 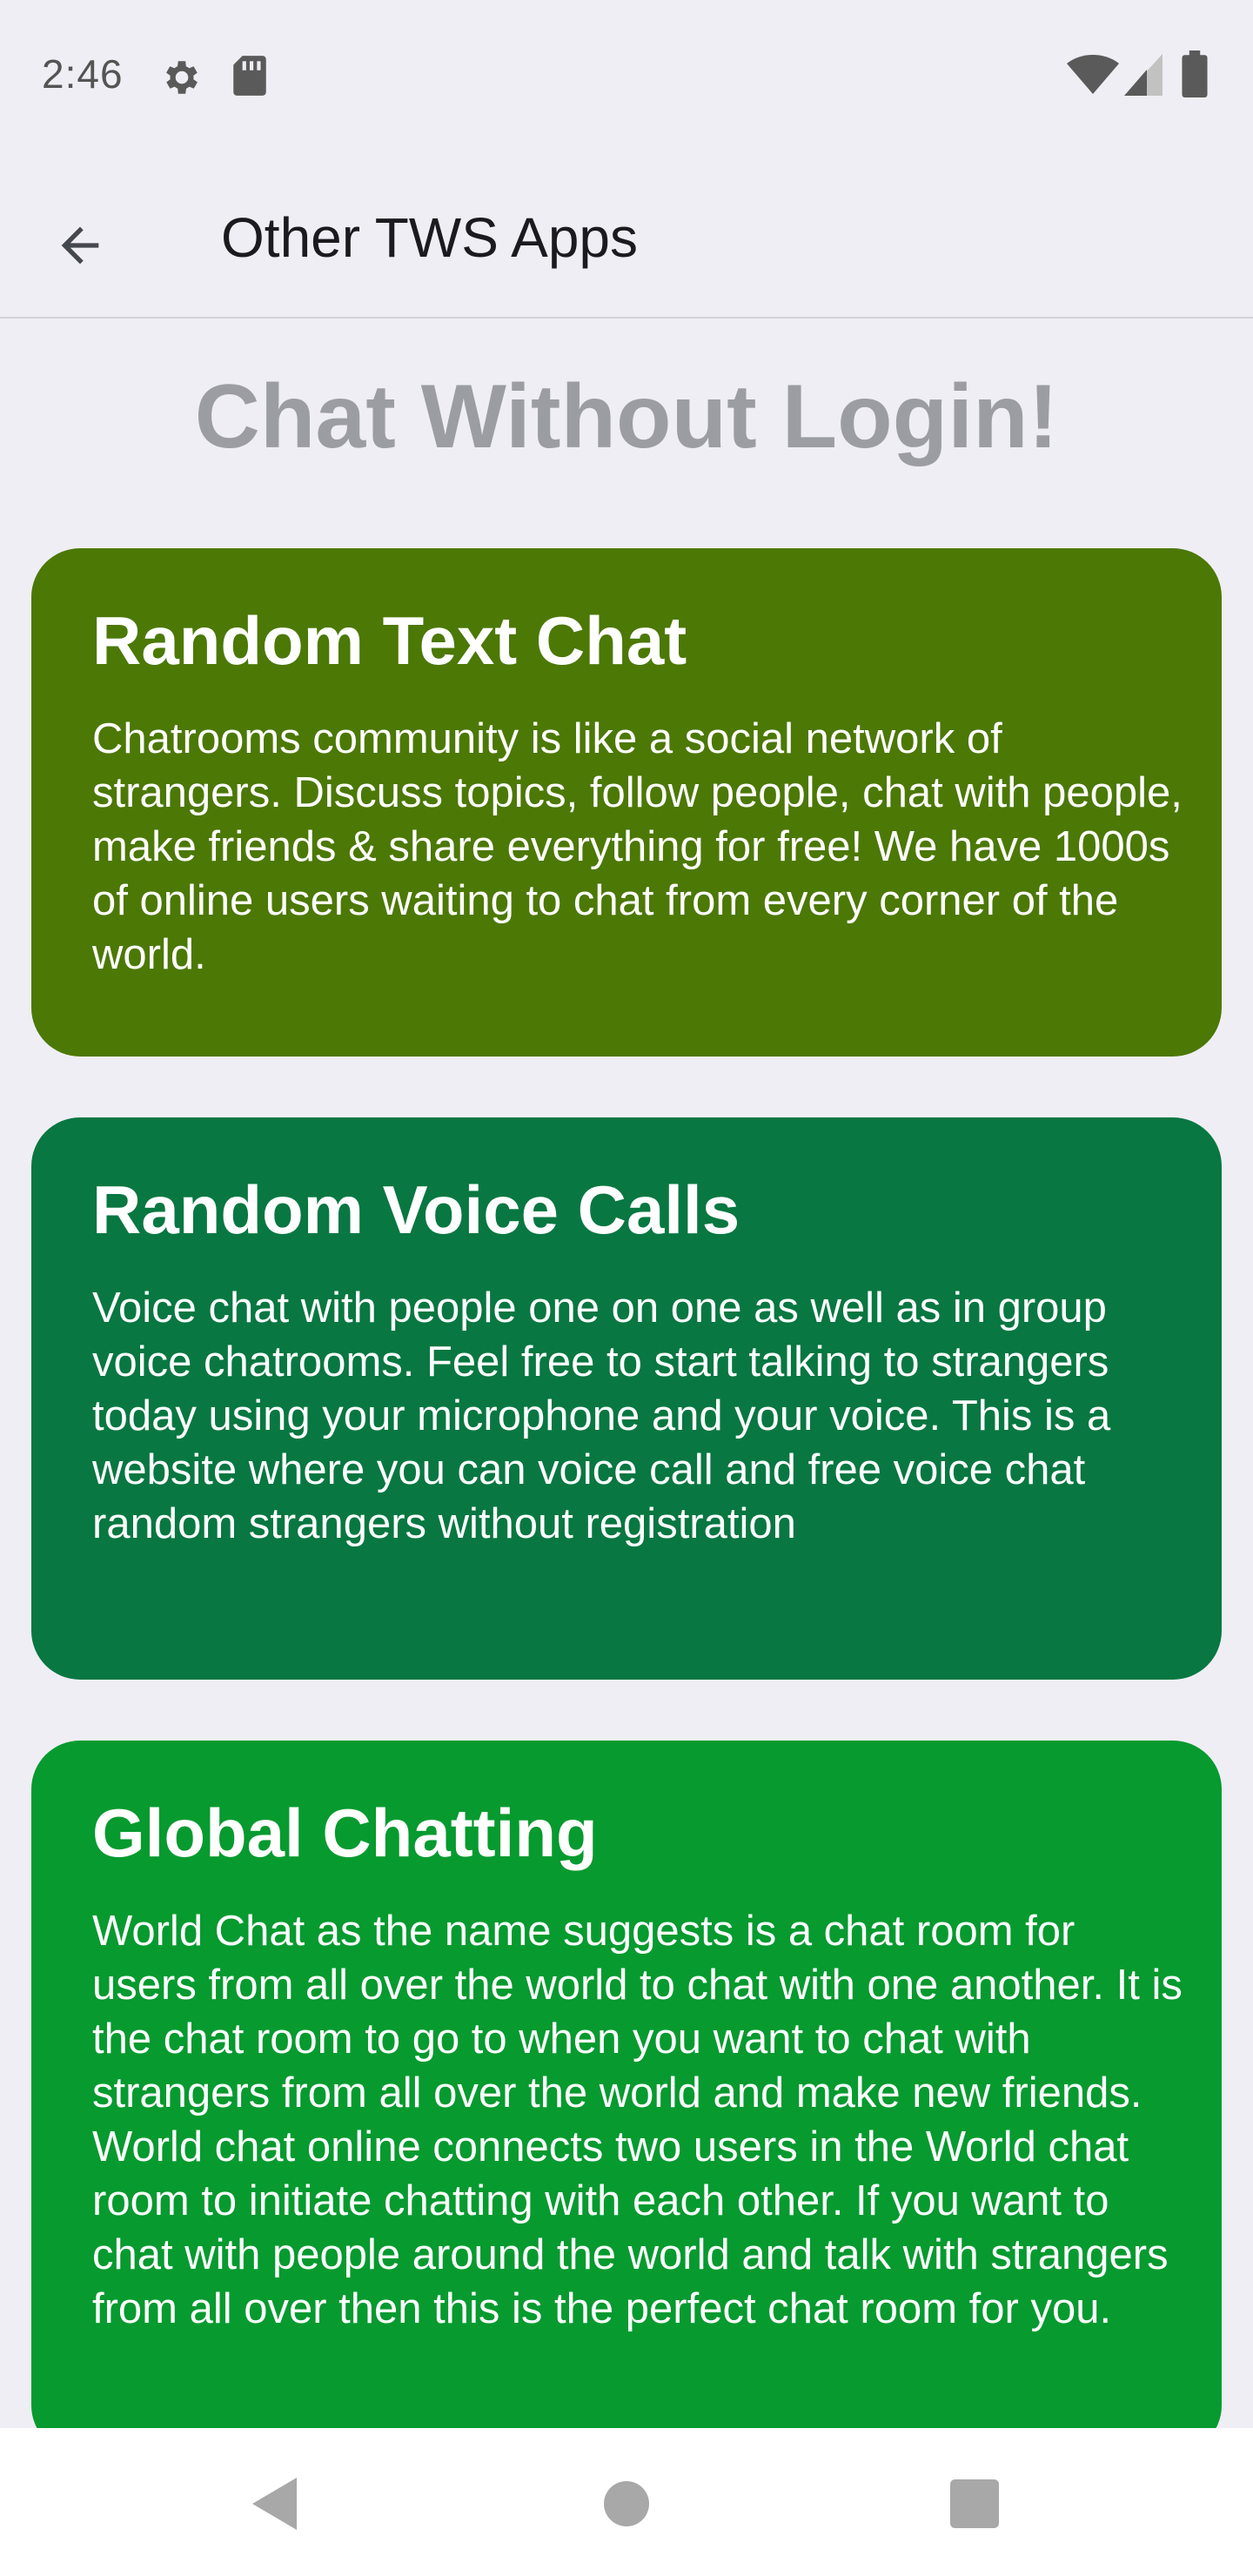 I want to click on gear-icon, so click(x=182, y=77).